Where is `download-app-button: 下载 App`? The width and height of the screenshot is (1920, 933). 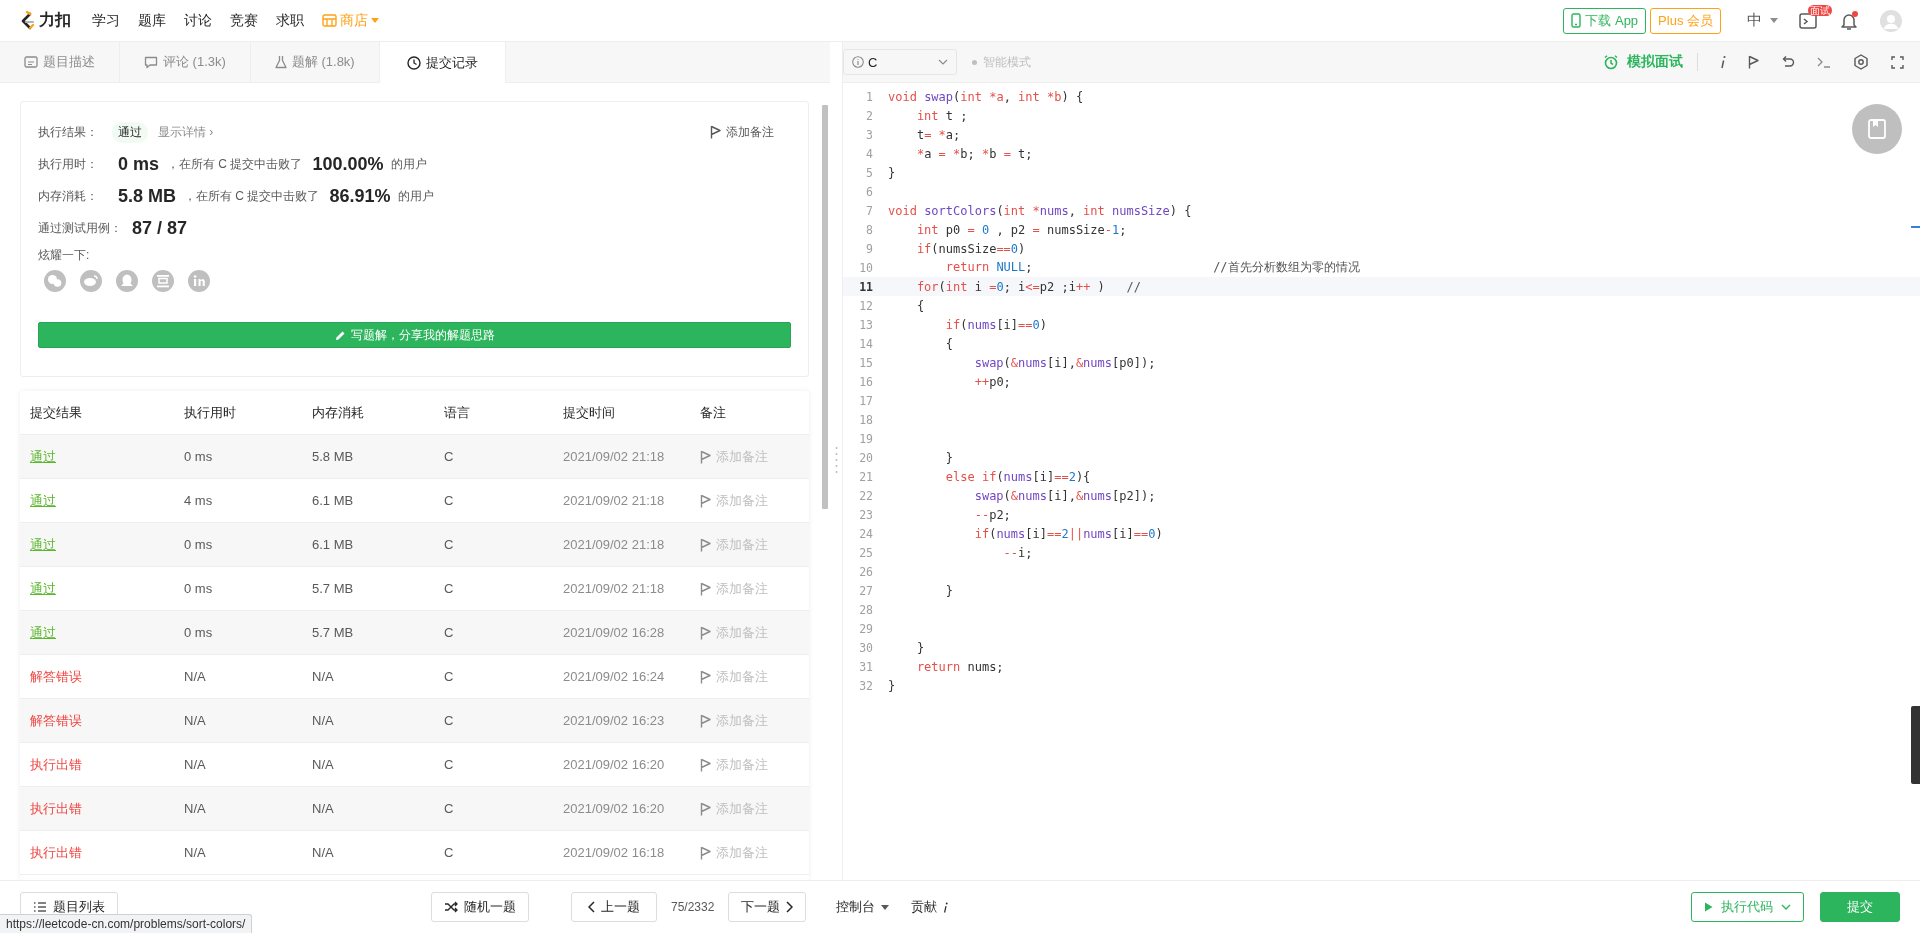
download-app-button: 下载 App is located at coordinates (1605, 20).